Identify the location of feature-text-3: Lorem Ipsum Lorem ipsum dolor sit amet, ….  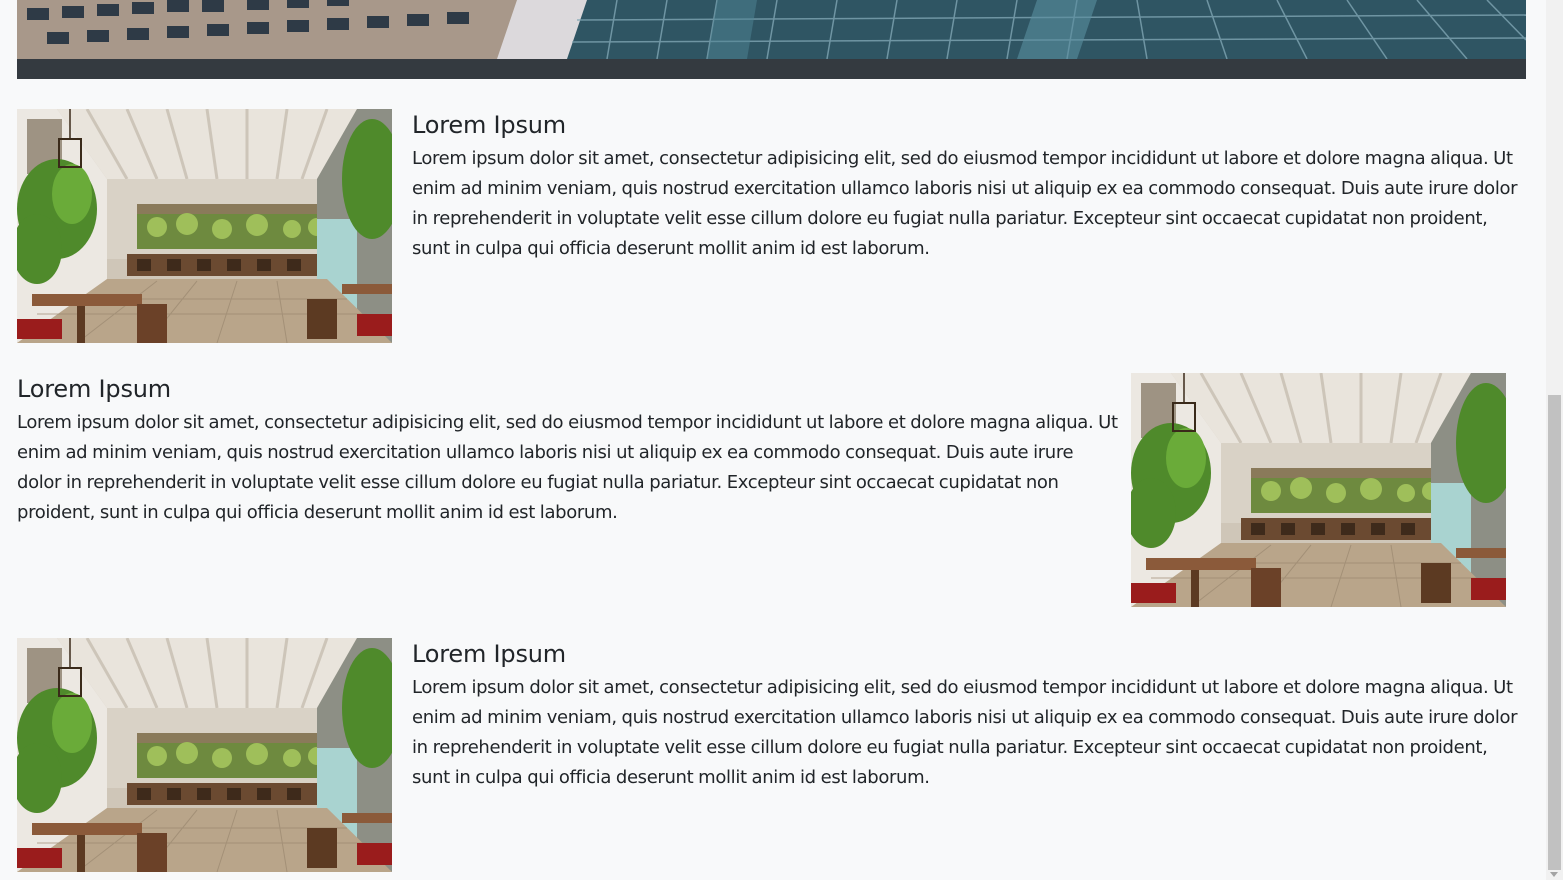
(968, 715).